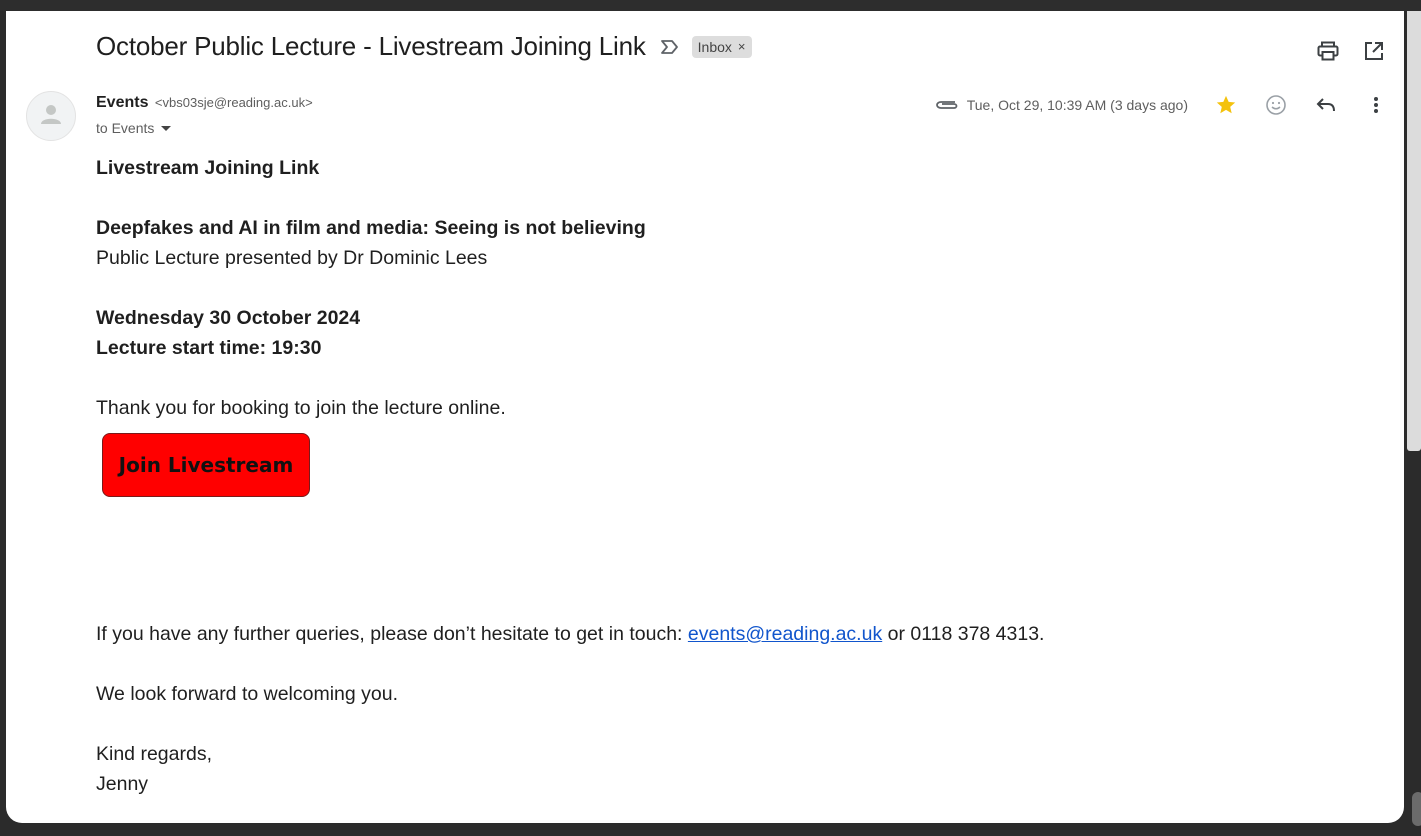 The width and height of the screenshot is (1421, 836). What do you see at coordinates (1328, 51) in the screenshot?
I see `print-icon` at bounding box center [1328, 51].